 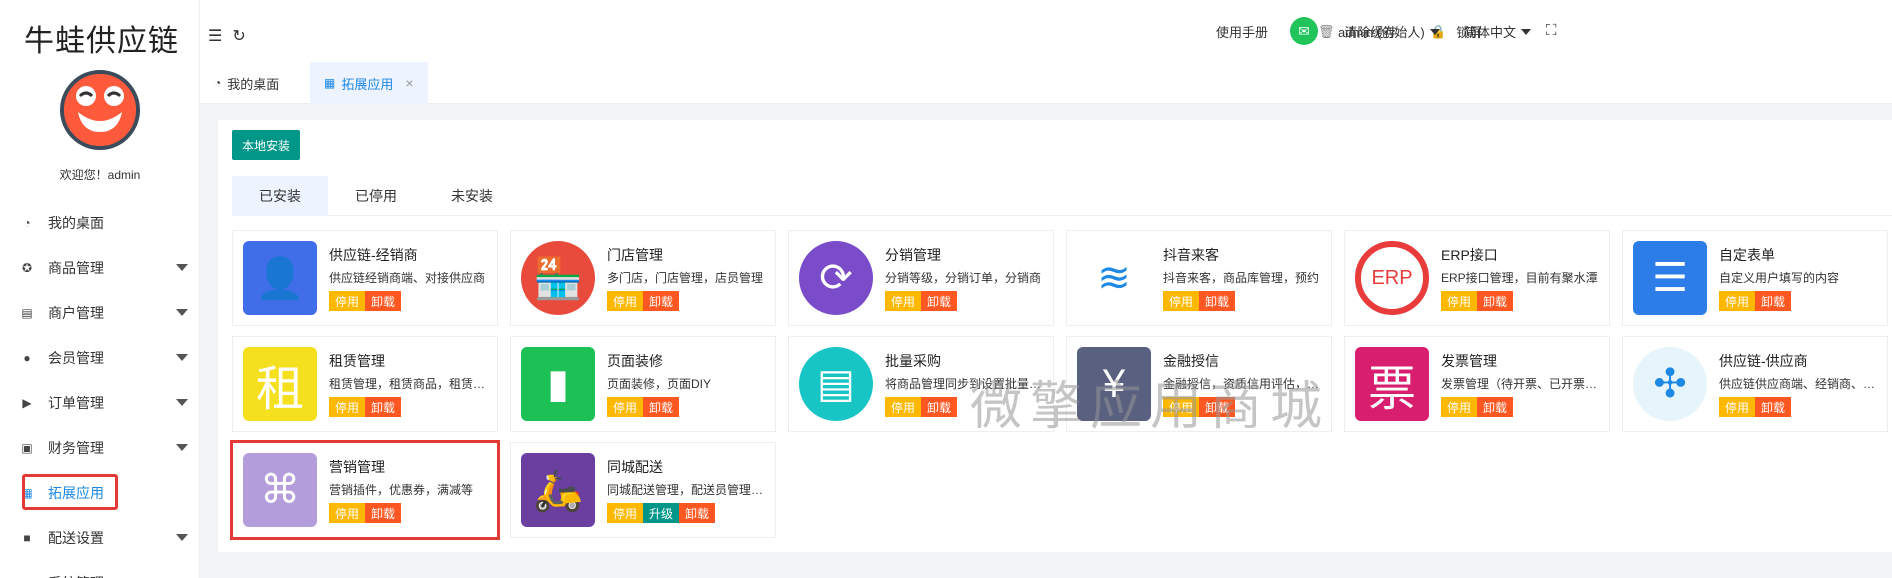 What do you see at coordinates (1763, 361) in the screenshot?
I see `app-title: 供应链-供应商` at bounding box center [1763, 361].